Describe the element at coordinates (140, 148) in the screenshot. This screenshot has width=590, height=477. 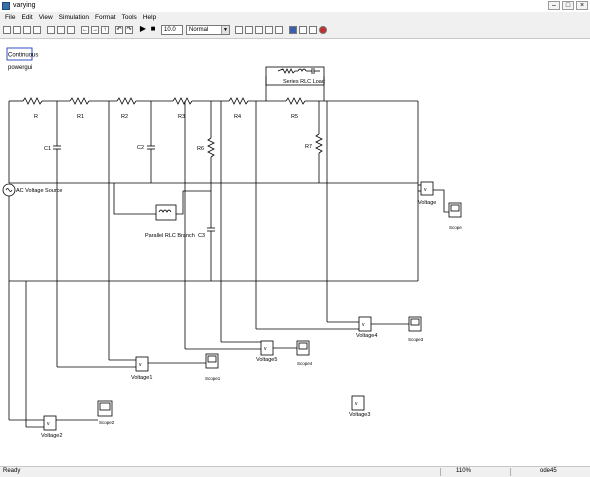
I see `capacitor-C2-label: C2` at that location.